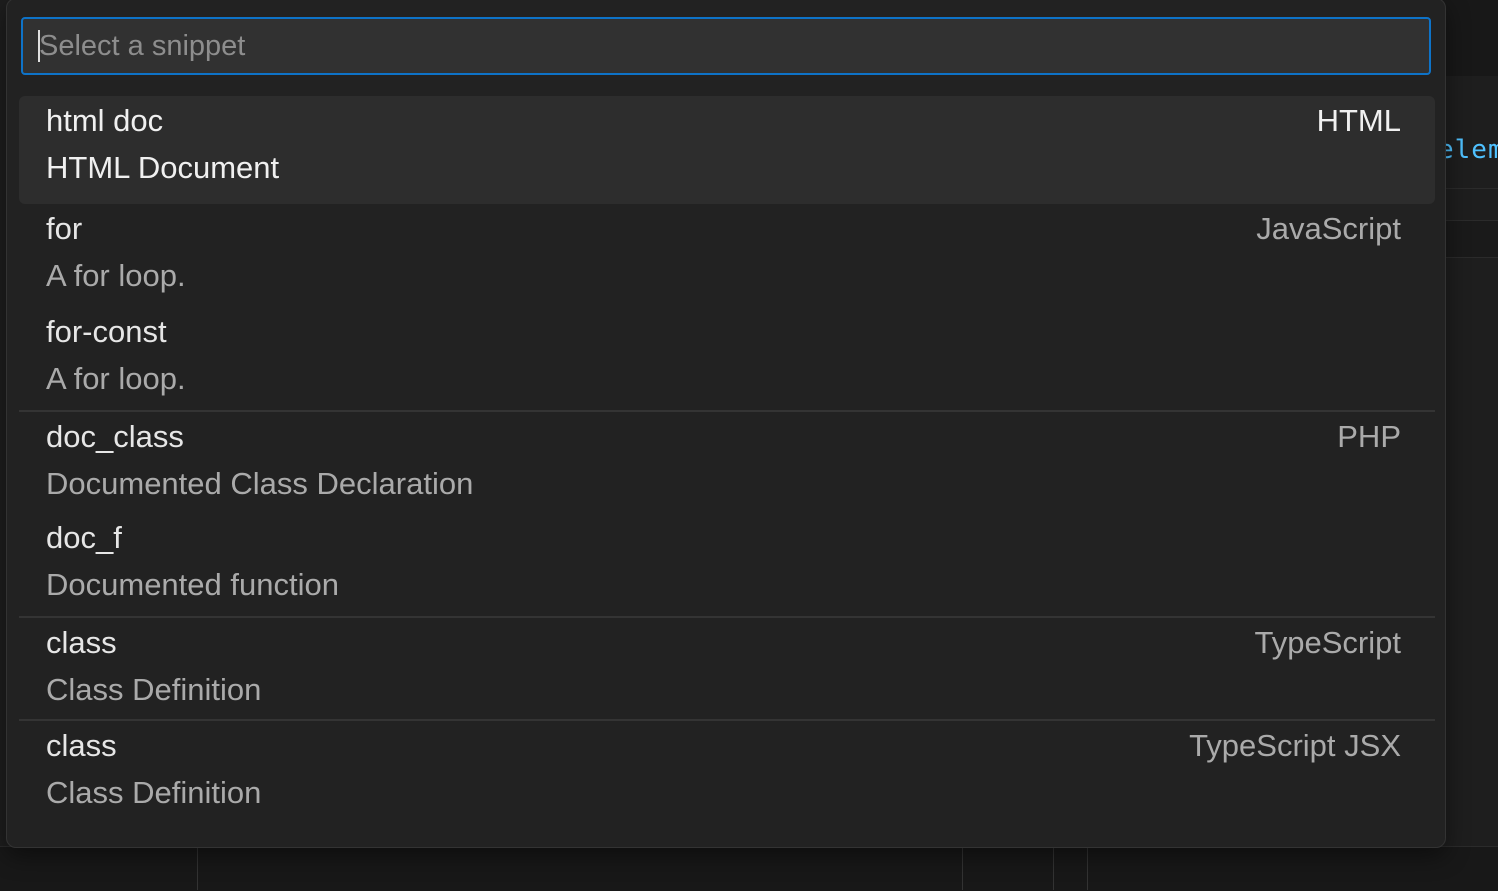 The image size is (1498, 891). I want to click on snippet-label: class, so click(723, 643).